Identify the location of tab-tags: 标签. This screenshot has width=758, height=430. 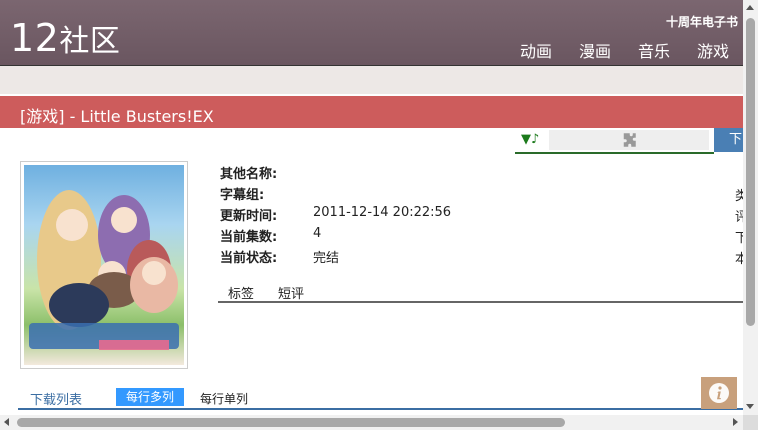
(241, 292).